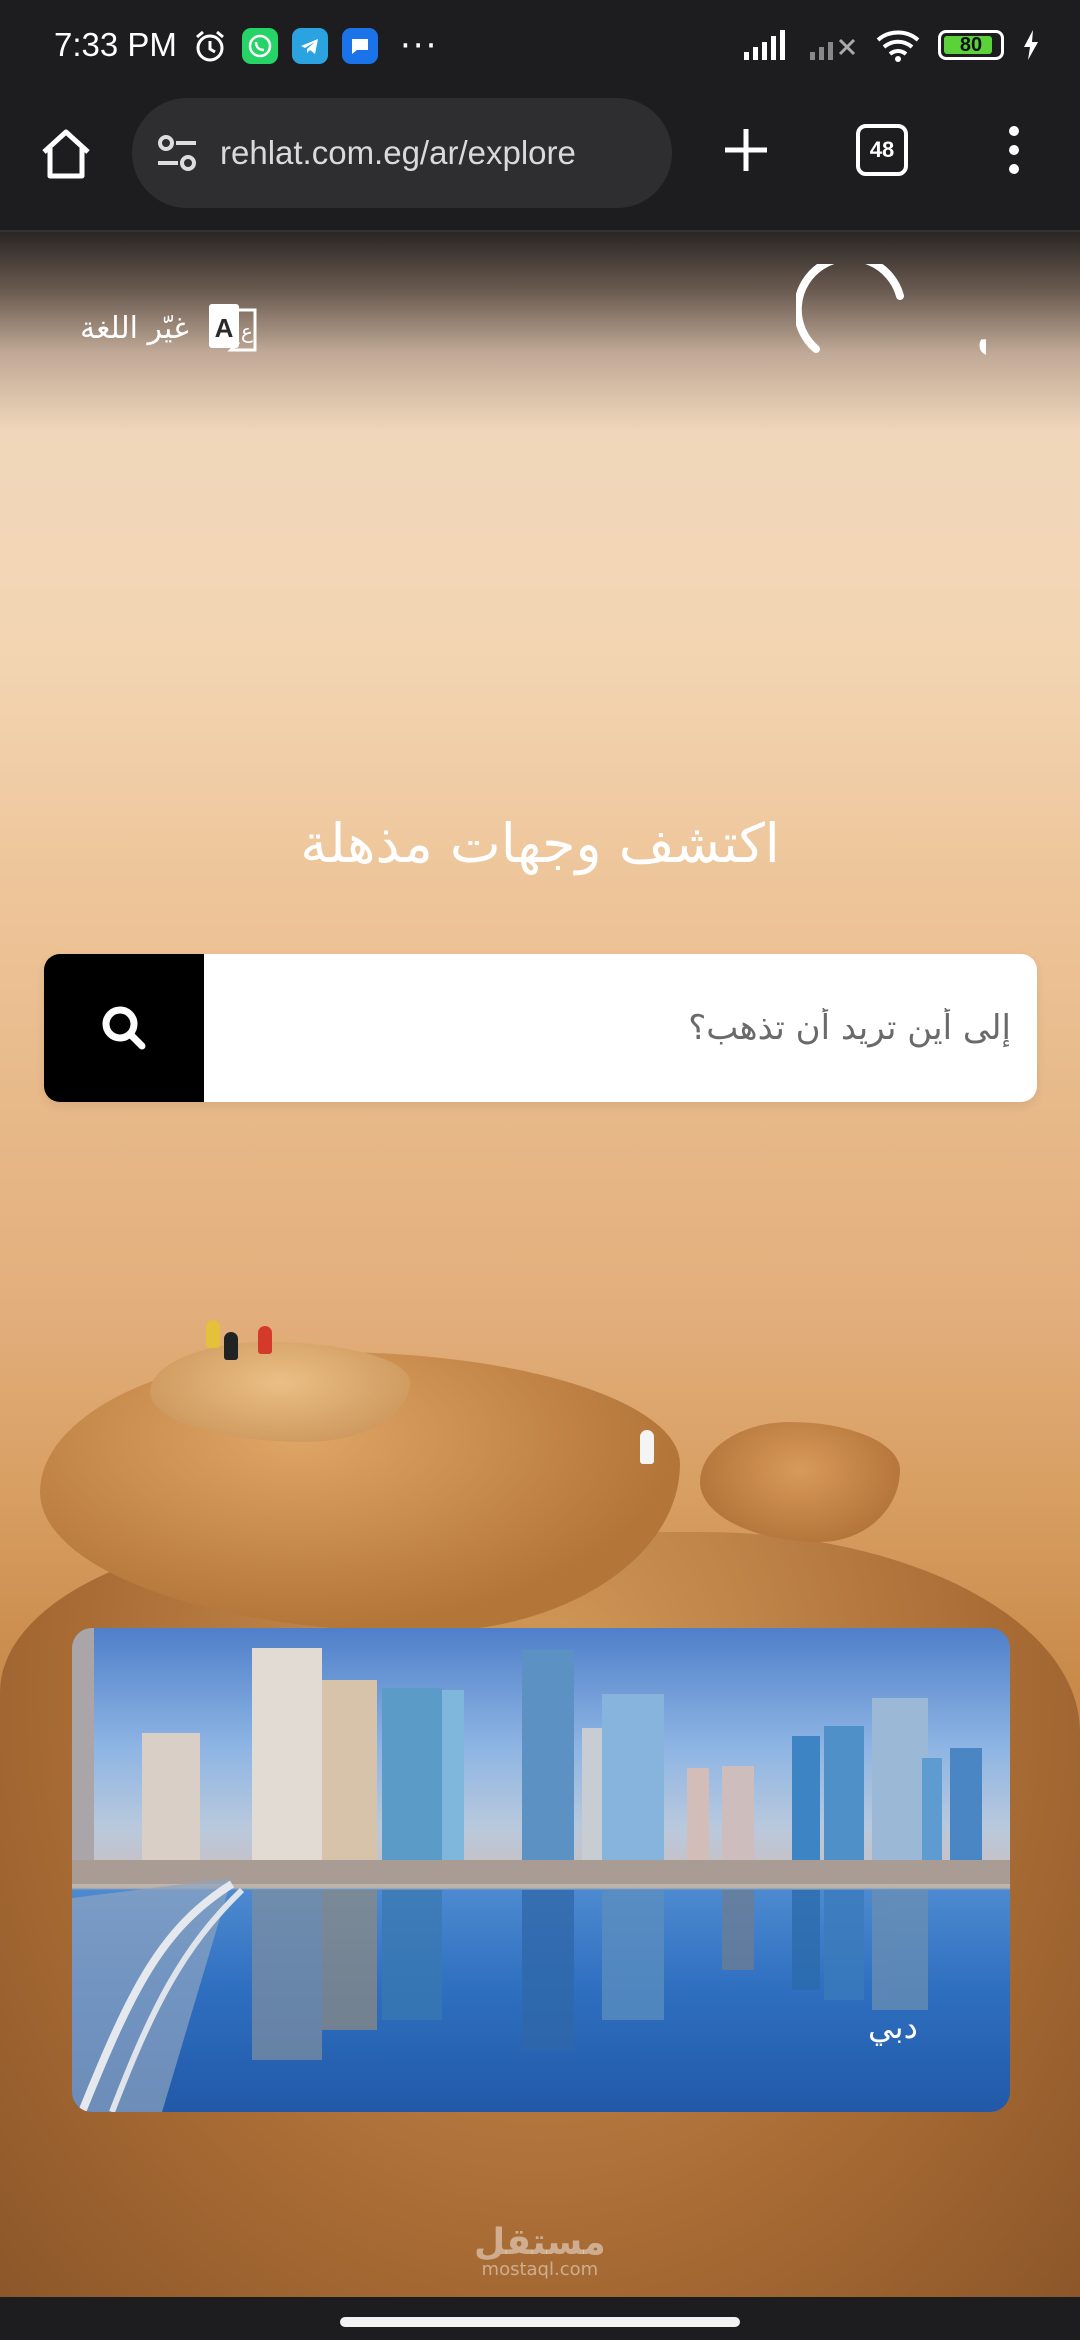 The height and width of the screenshot is (2340, 1080). Describe the element at coordinates (540, 2242) in the screenshot. I see `watermark-text: مستقل` at that location.